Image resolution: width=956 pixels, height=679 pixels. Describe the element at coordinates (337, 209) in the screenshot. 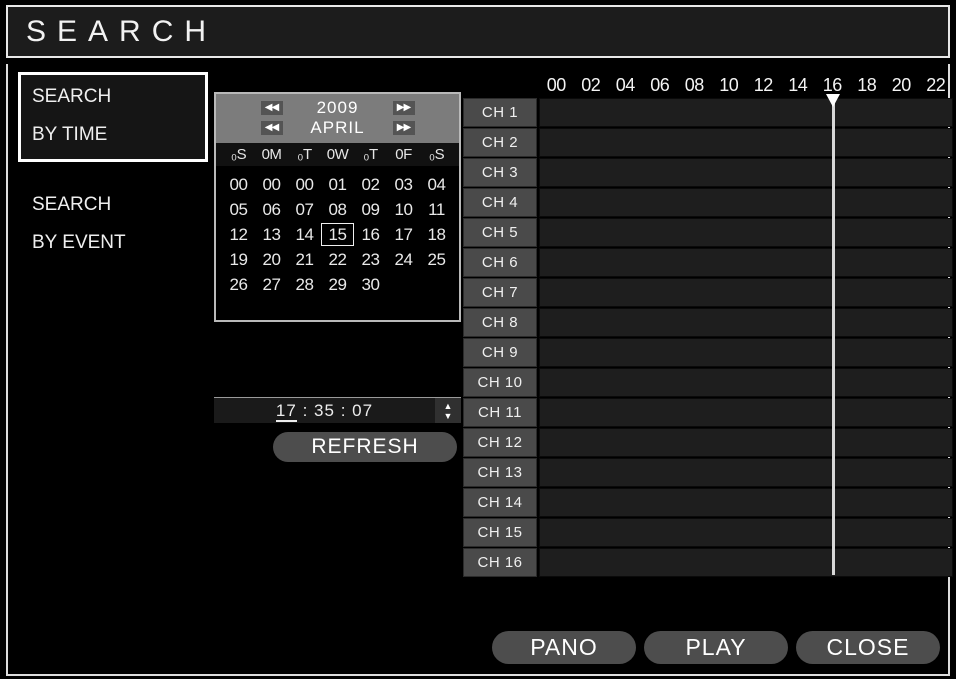

I see `calendar-day-cell: 08` at that location.